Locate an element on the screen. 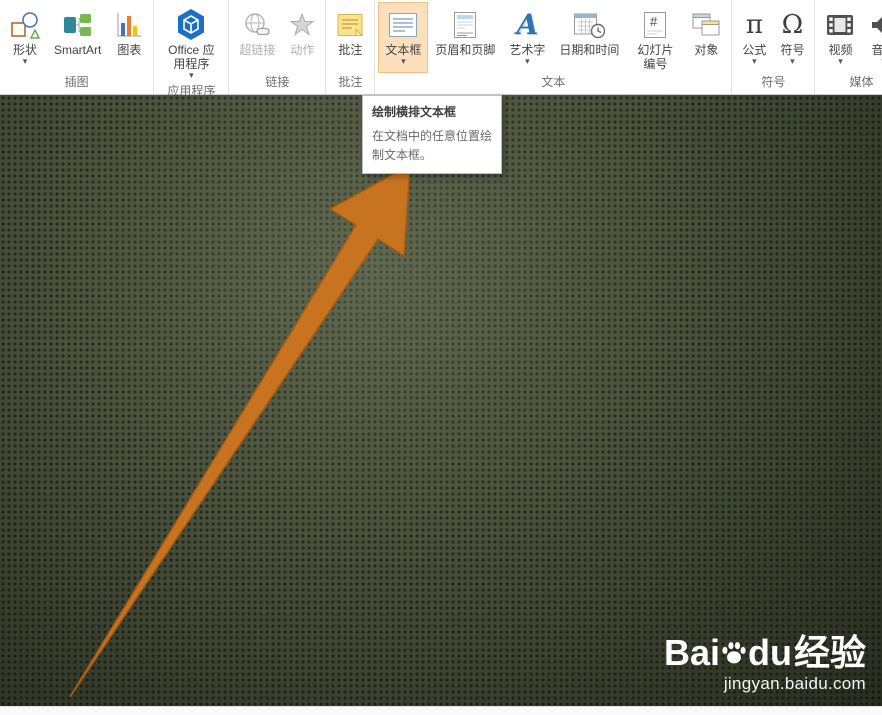 The image size is (882, 715). comment-button: 批注 is located at coordinates (350, 37).